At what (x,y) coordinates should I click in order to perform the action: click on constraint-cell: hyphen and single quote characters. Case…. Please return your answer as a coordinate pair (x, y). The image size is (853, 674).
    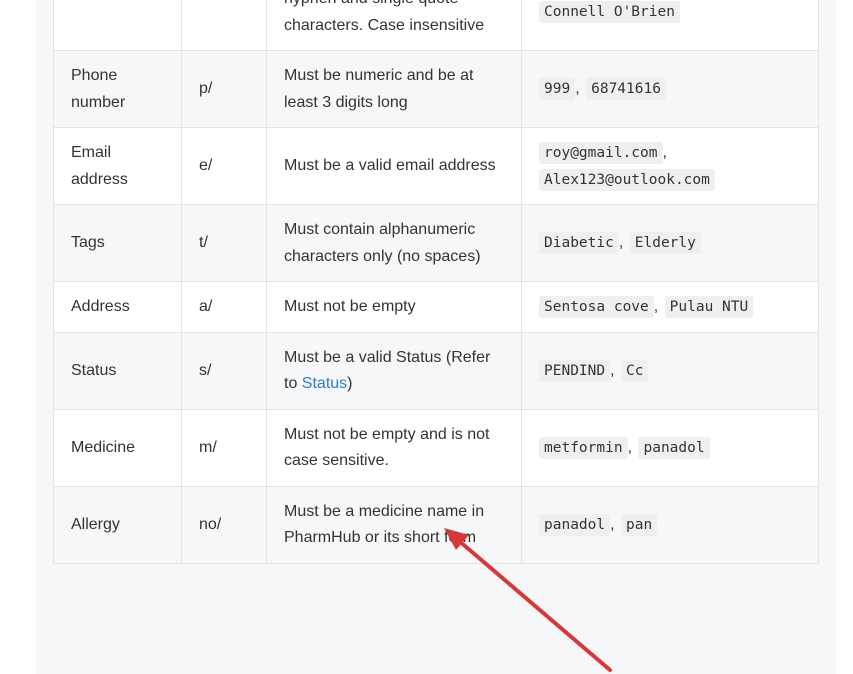
    Looking at the image, I should click on (394, 25).